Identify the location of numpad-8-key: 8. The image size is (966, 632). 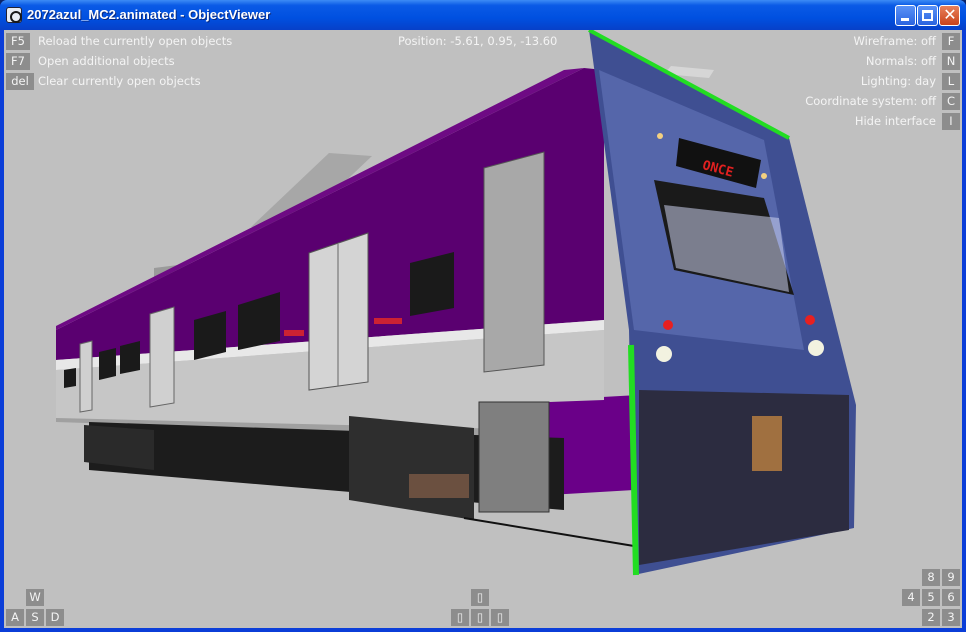
(931, 577).